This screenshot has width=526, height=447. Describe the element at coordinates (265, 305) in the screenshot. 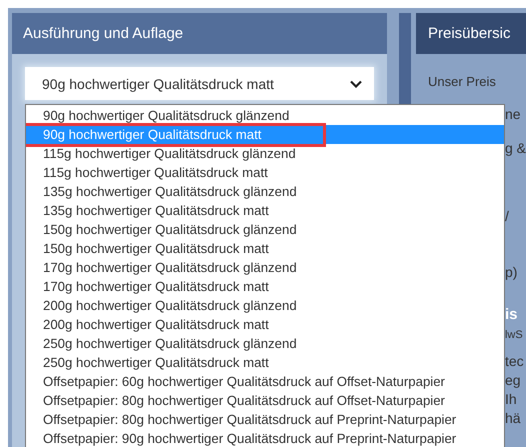

I see `dropdown-option: 200g hochwertiger Qualitätsdruck glänzend` at that location.